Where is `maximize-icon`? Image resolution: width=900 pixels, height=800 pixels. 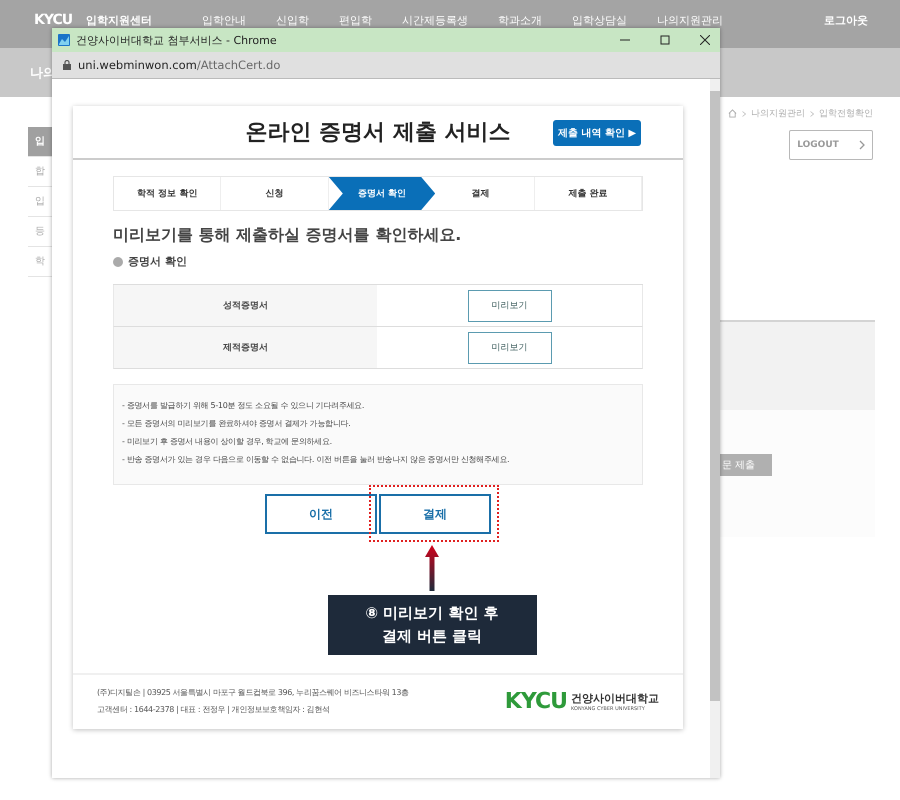 maximize-icon is located at coordinates (665, 40).